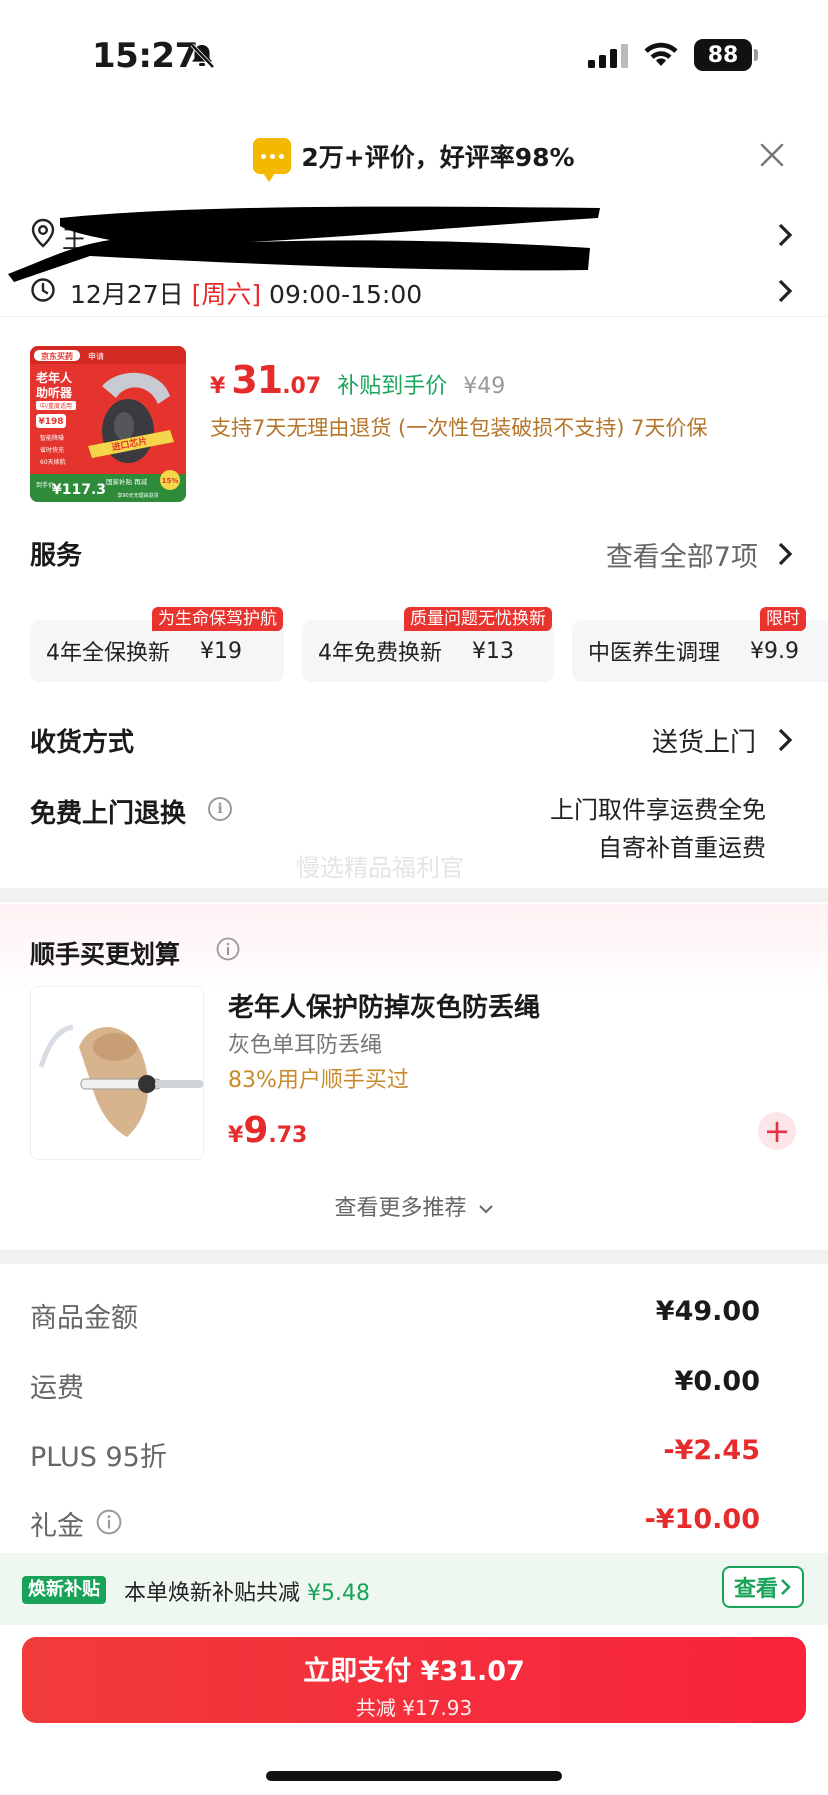 This screenshot has height=1795, width=828. What do you see at coordinates (682, 554) in the screenshot?
I see `services-view-all: 查看全部7项` at bounding box center [682, 554].